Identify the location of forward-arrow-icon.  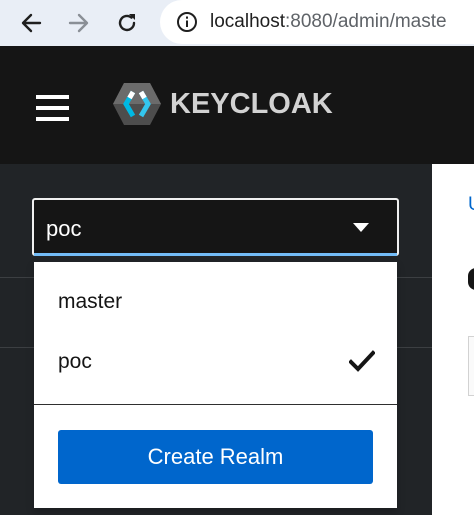
(78, 23).